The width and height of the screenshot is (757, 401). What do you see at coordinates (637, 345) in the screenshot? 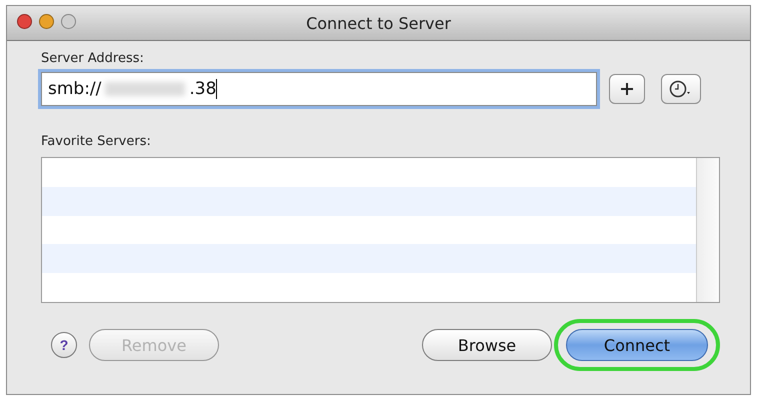
I see `default-button: Connect` at bounding box center [637, 345].